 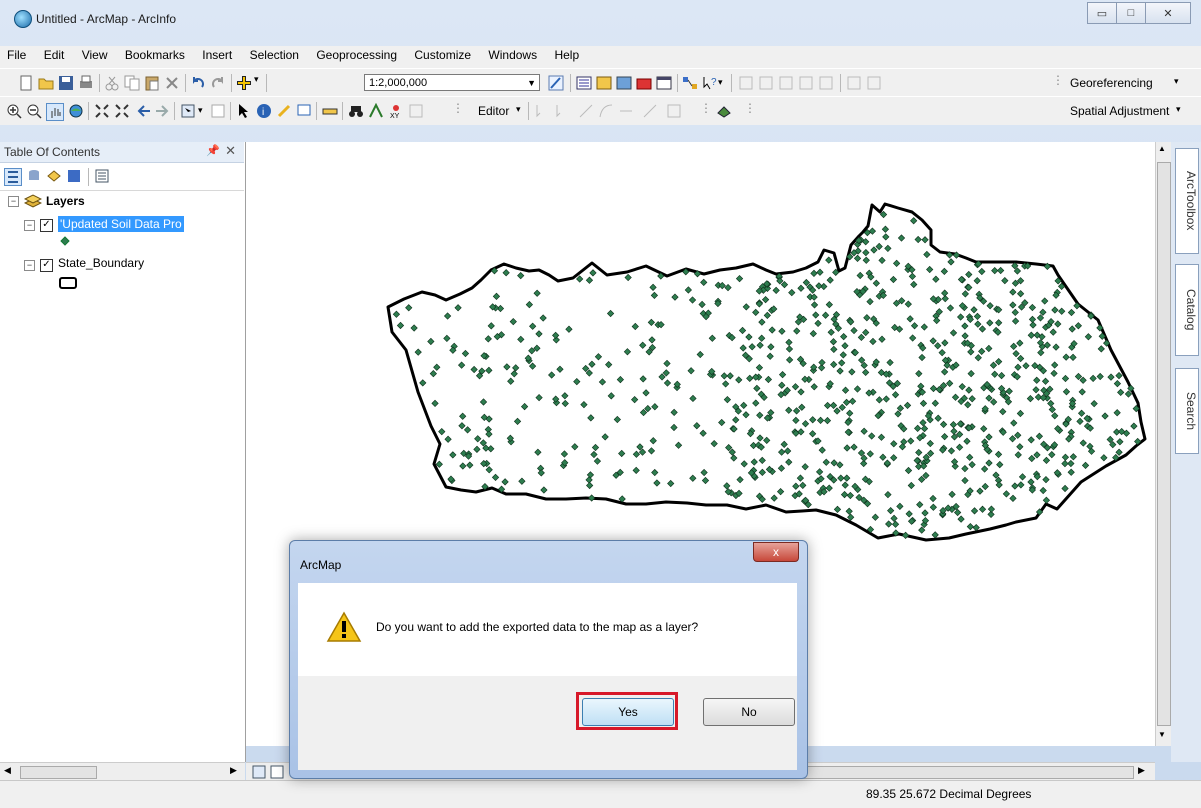 What do you see at coordinates (724, 111) in the screenshot?
I see `catalog-spatial-icon` at bounding box center [724, 111].